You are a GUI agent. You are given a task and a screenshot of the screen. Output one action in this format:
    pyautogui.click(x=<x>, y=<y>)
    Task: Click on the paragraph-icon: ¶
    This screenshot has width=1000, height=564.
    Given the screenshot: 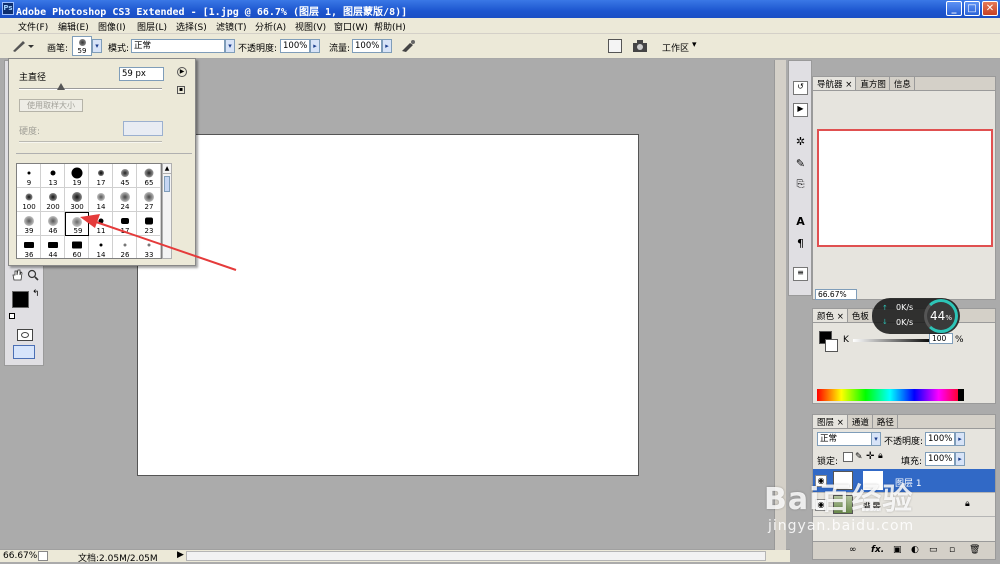 What is the action you would take?
    pyautogui.click(x=800, y=244)
    